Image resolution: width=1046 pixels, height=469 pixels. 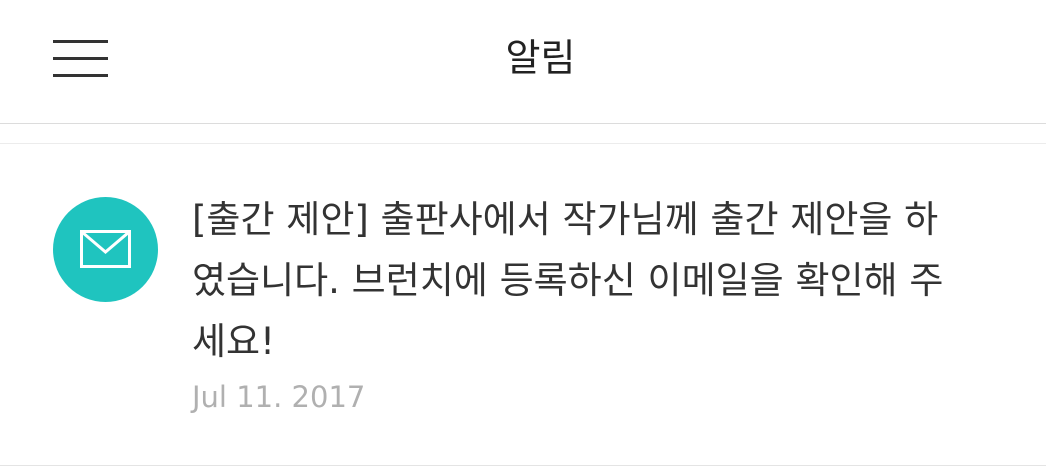 I want to click on mail-icon, so click(x=105, y=249).